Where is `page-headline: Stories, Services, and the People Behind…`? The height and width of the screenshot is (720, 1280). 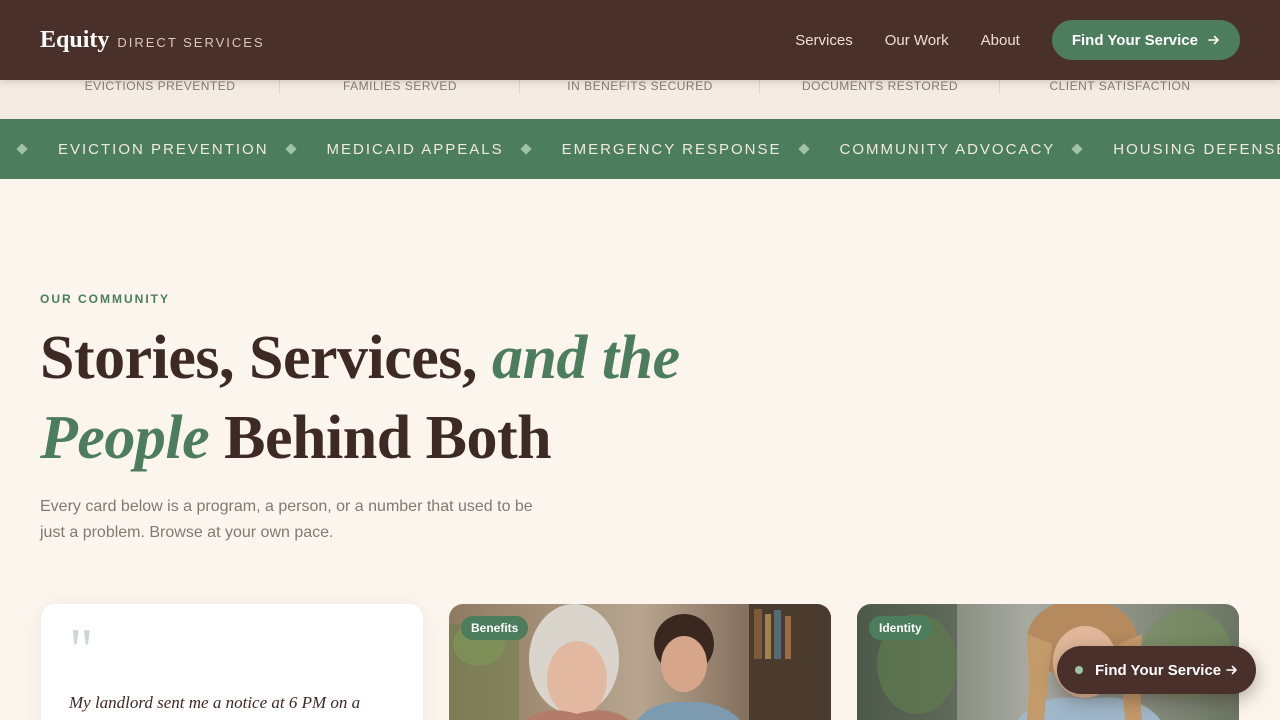
page-headline: Stories, Services, and the People Behind… is located at coordinates (390, 398).